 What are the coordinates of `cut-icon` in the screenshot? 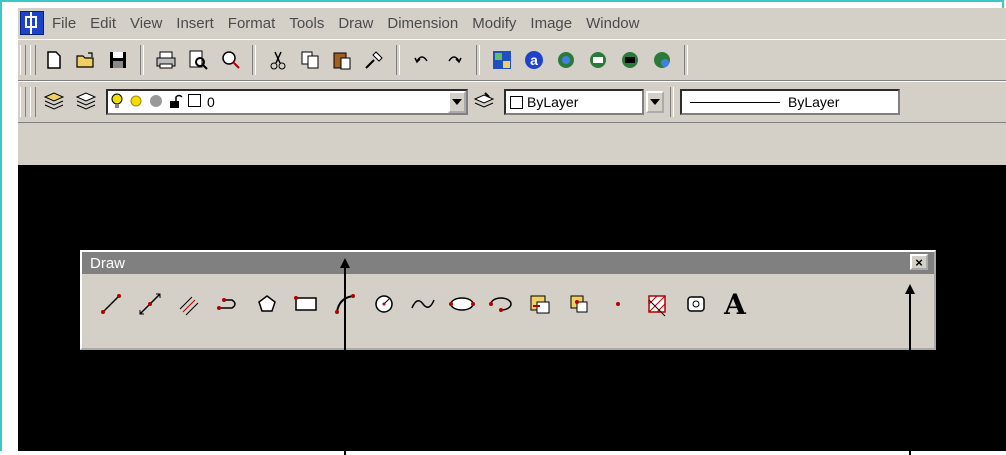 It's located at (278, 60).